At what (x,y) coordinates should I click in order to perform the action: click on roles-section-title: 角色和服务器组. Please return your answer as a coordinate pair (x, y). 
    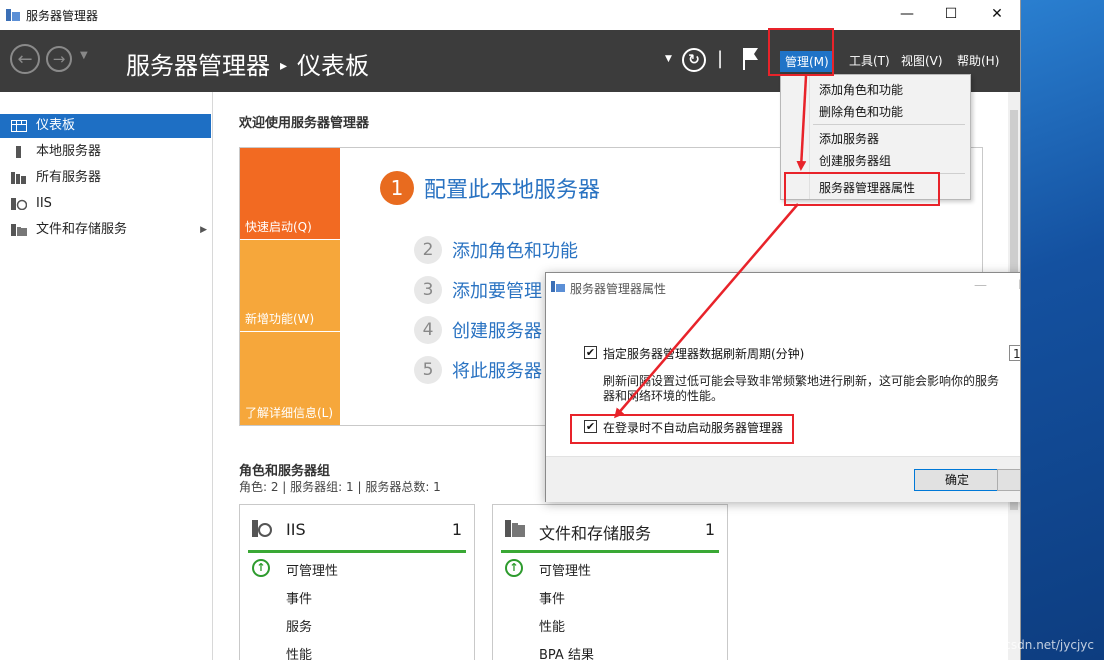
    Looking at the image, I should click on (285, 471).